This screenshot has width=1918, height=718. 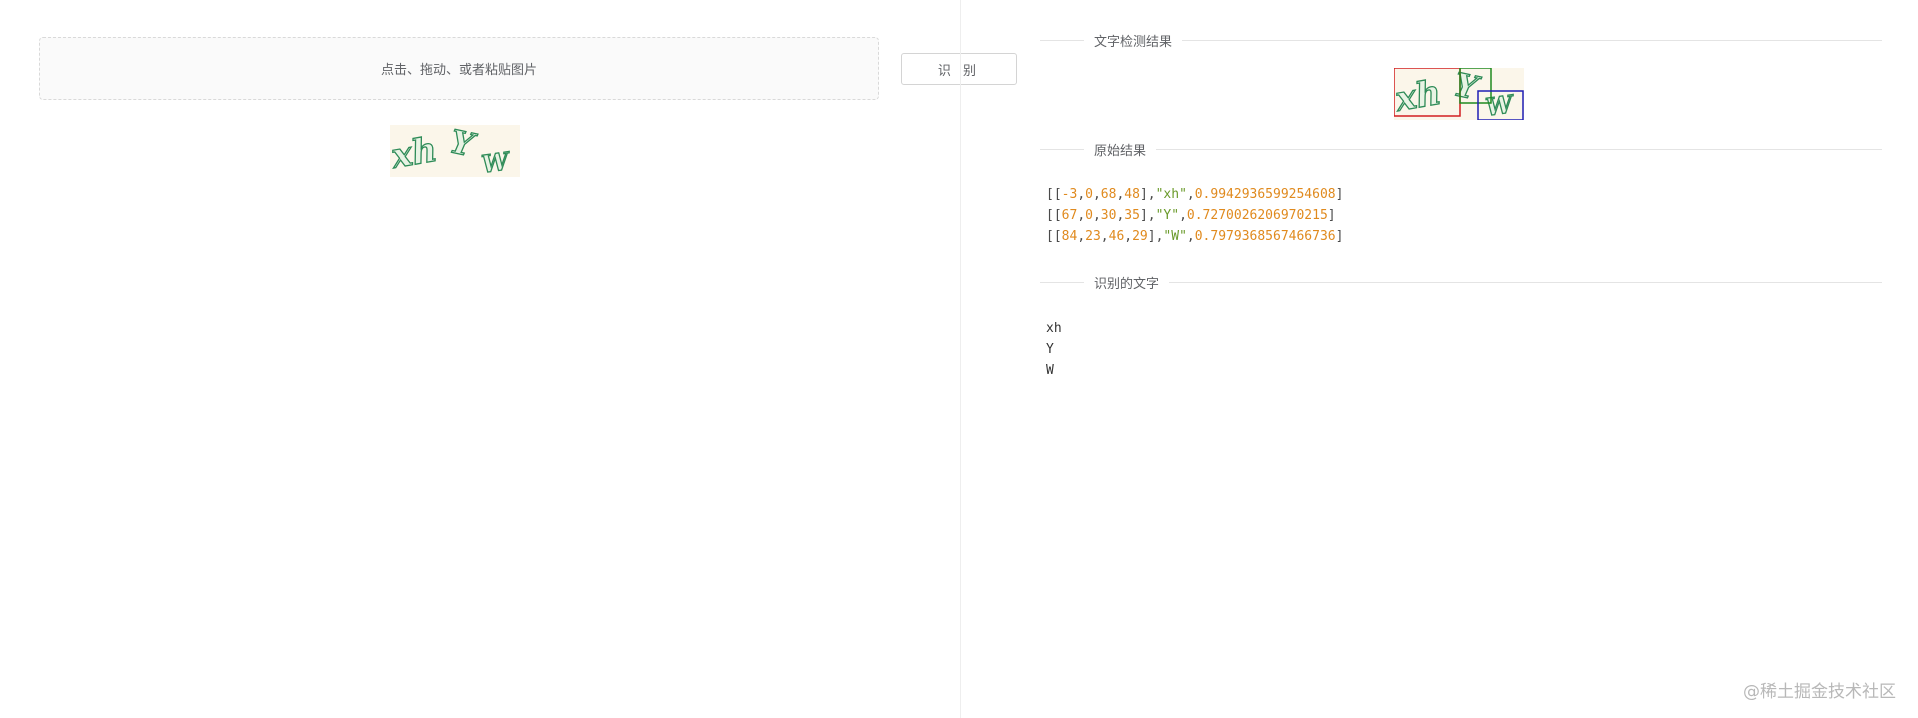 I want to click on detection-section-header: 文字检测结果, so click(x=1461, y=40).